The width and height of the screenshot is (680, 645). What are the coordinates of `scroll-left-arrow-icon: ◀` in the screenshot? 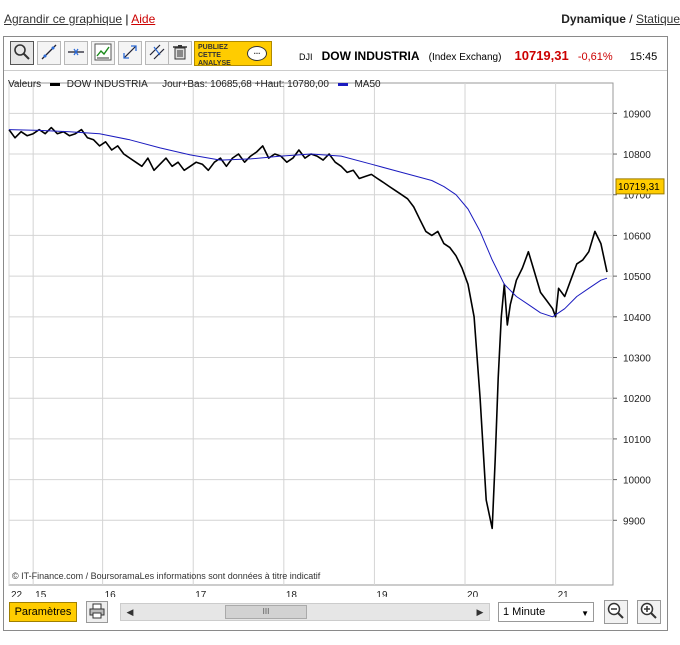 It's located at (130, 612).